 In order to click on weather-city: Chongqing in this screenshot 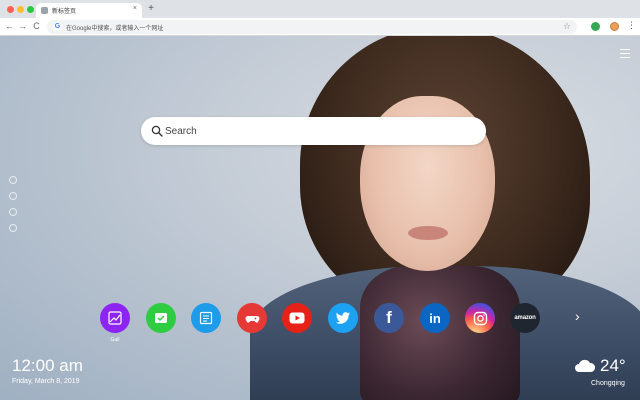, I will do `click(608, 383)`.